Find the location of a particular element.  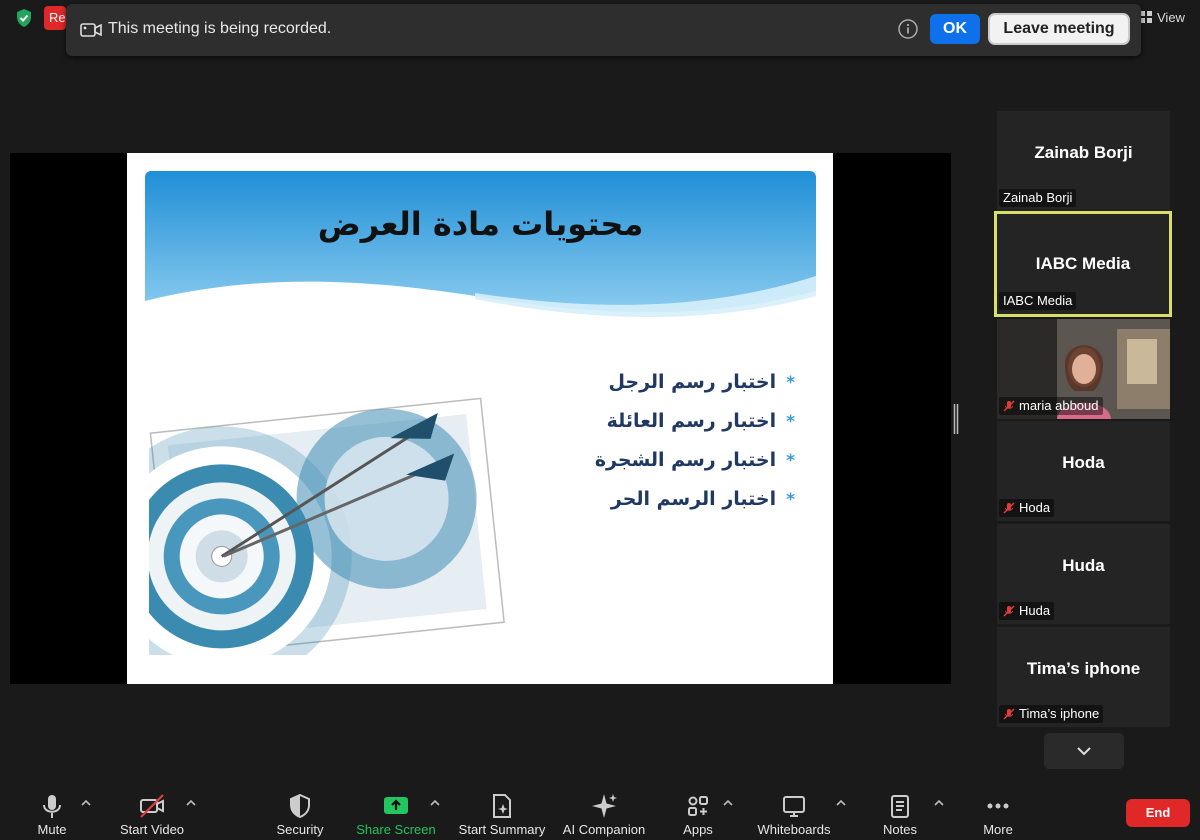

whiteboards-button: Whiteboards is located at coordinates (794, 811).